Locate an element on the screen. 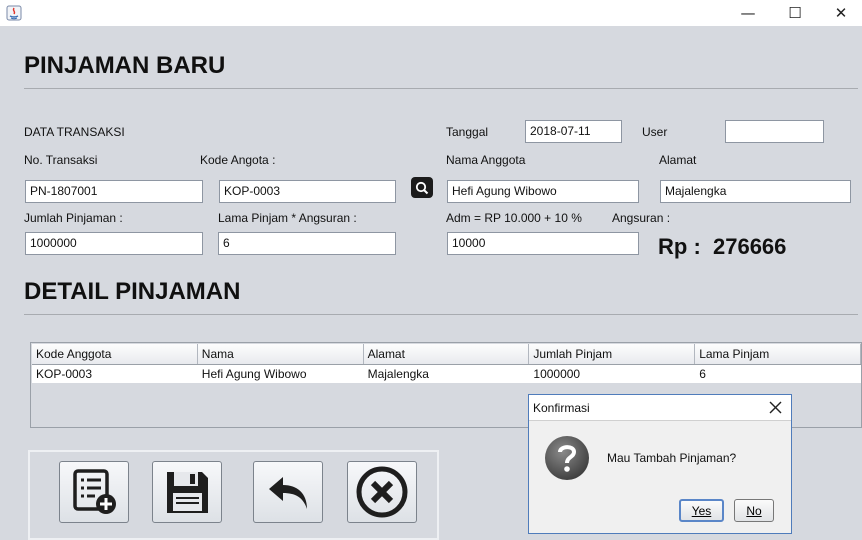  user-field is located at coordinates (774, 131).